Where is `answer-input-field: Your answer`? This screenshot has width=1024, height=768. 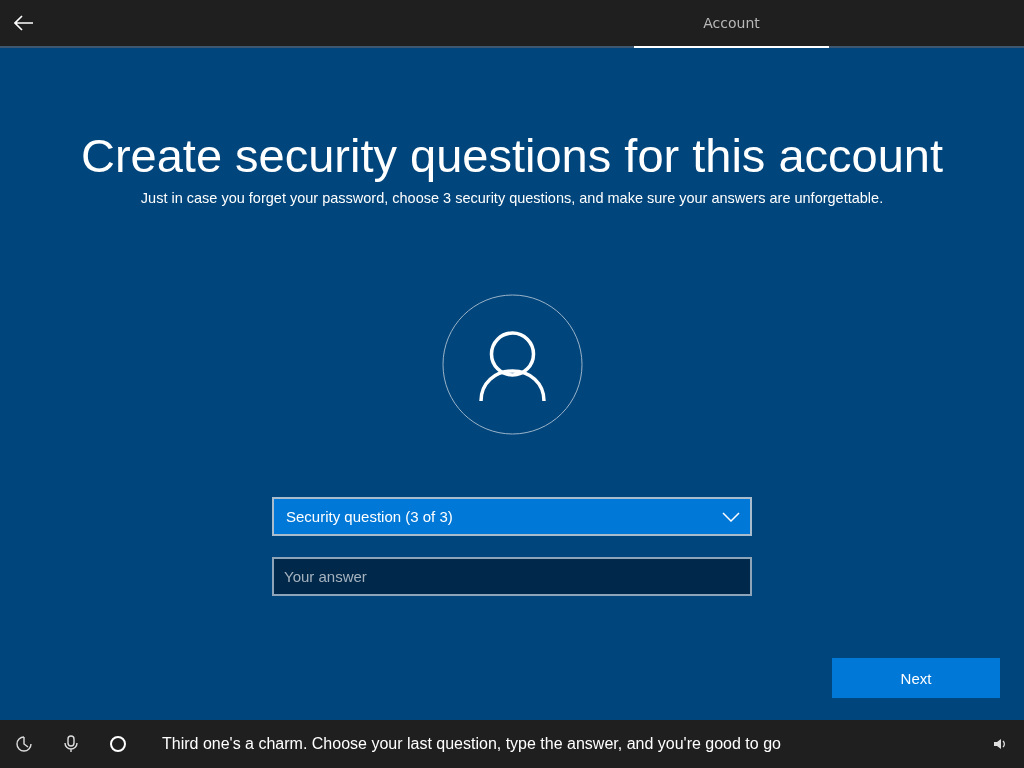 answer-input-field: Your answer is located at coordinates (512, 576).